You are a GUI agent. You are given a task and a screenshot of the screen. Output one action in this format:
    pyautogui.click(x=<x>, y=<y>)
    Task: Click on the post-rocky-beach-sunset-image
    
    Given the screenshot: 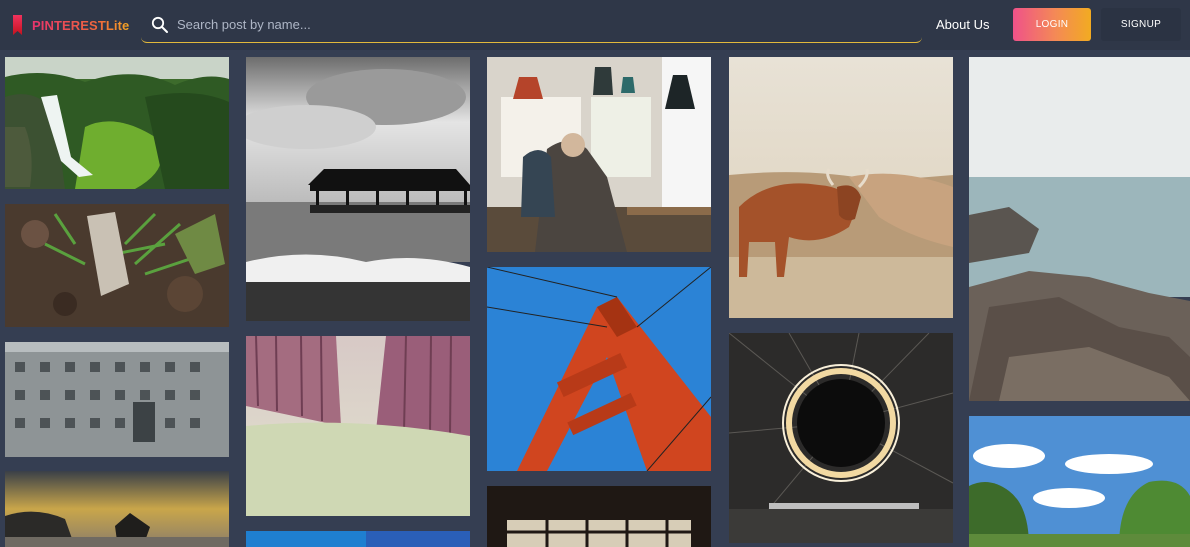 What is the action you would take?
    pyautogui.click(x=117, y=509)
    